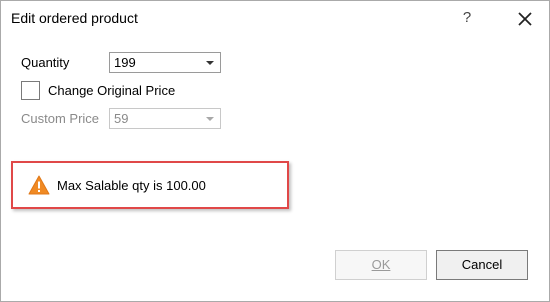 The image size is (550, 302). What do you see at coordinates (165, 118) in the screenshot?
I see `custom-price-combobox: 59` at bounding box center [165, 118].